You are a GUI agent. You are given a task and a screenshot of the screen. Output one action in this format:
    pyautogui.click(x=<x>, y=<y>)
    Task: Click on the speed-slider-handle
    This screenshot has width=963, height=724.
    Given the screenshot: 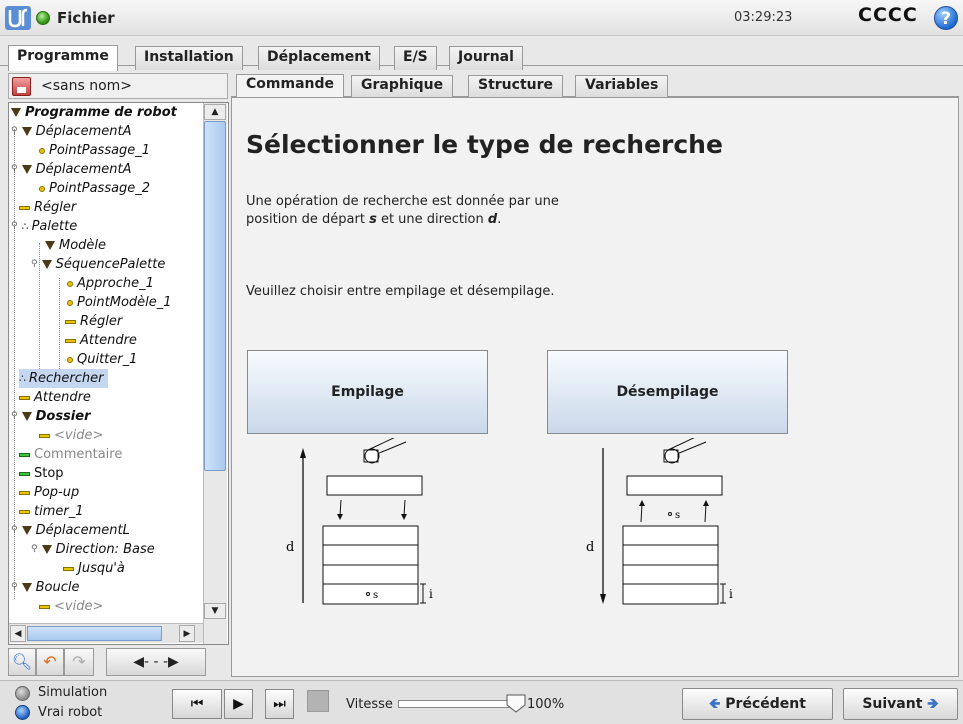 What is the action you would take?
    pyautogui.click(x=516, y=703)
    